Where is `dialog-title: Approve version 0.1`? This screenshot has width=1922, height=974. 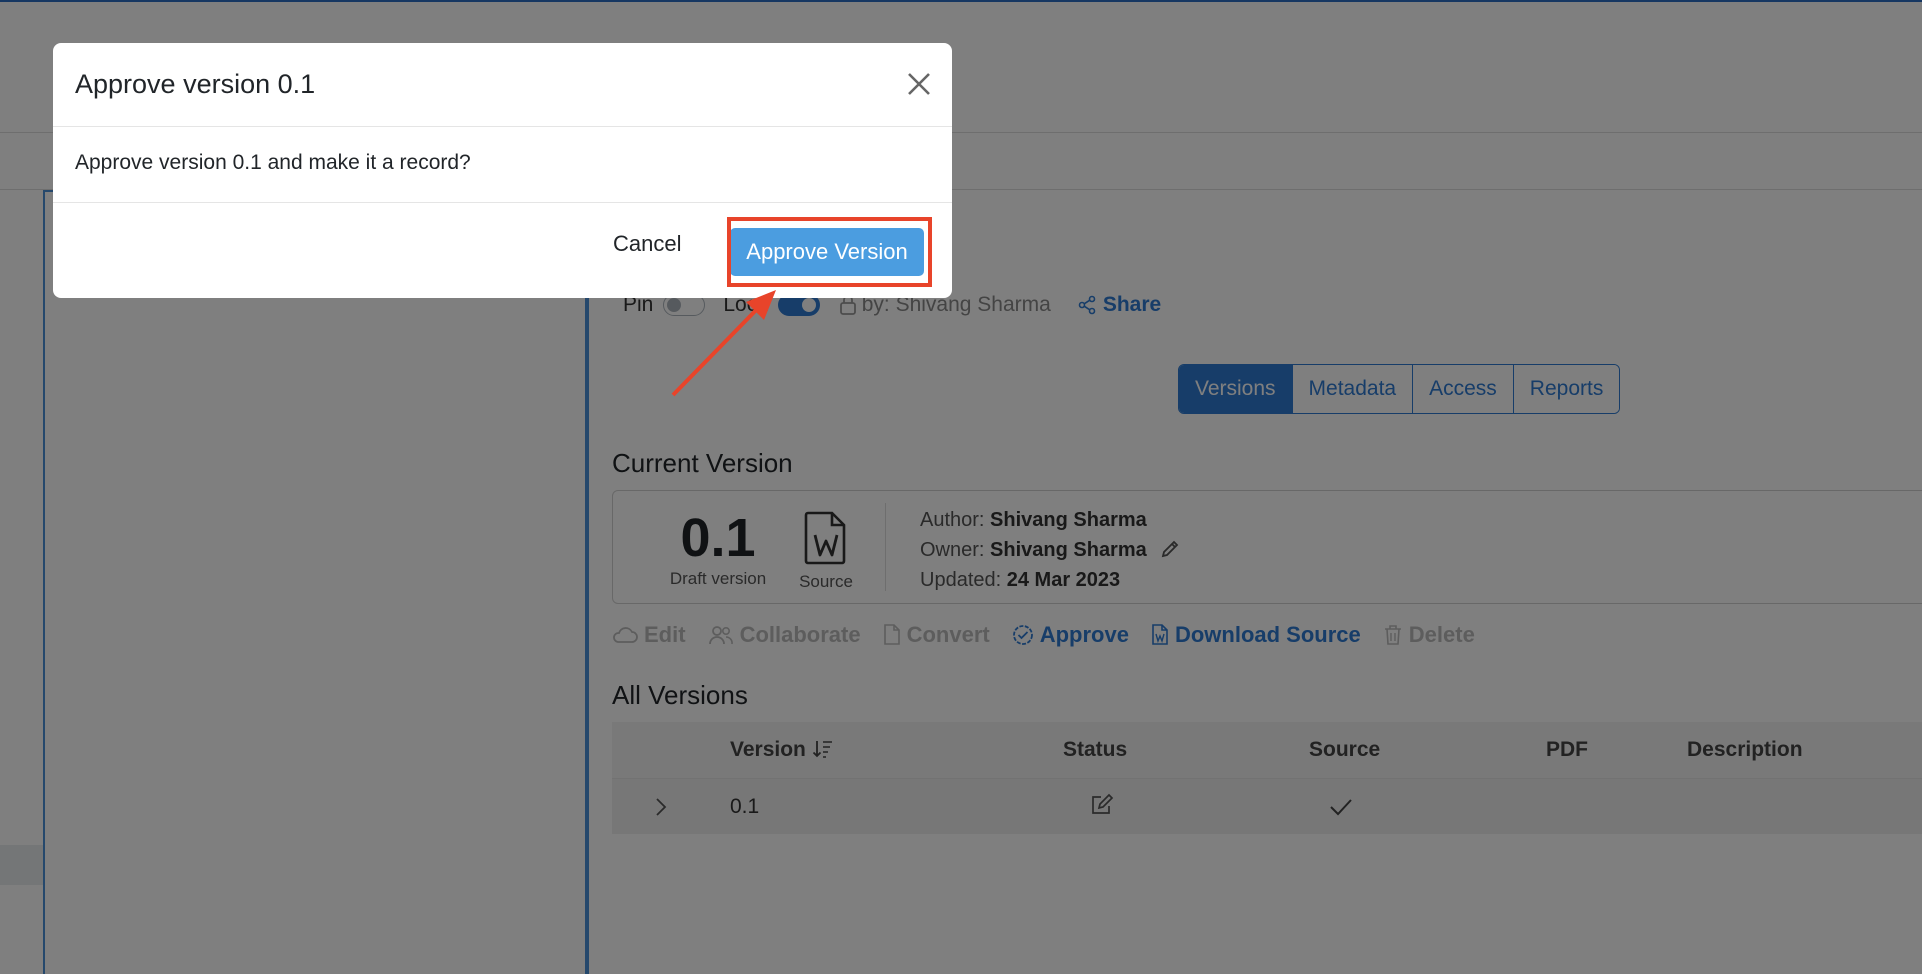 dialog-title: Approve version 0.1 is located at coordinates (195, 84).